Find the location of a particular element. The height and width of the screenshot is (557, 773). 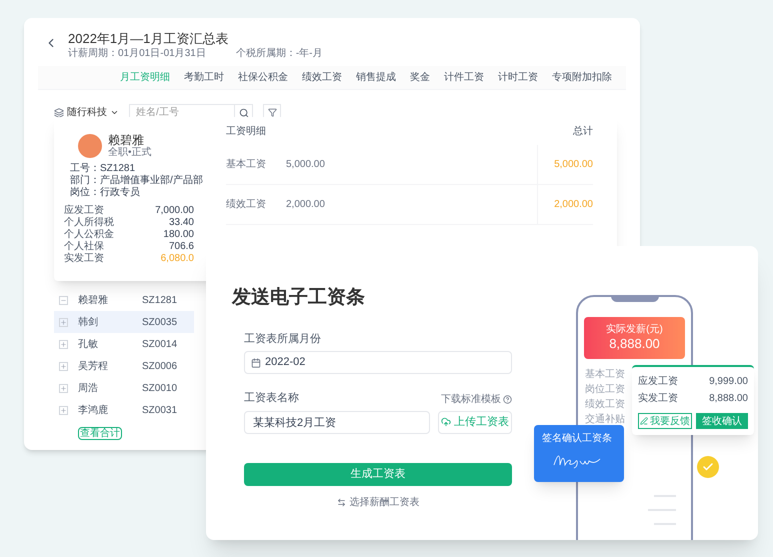

column-header: 工资明细 is located at coordinates (246, 131).